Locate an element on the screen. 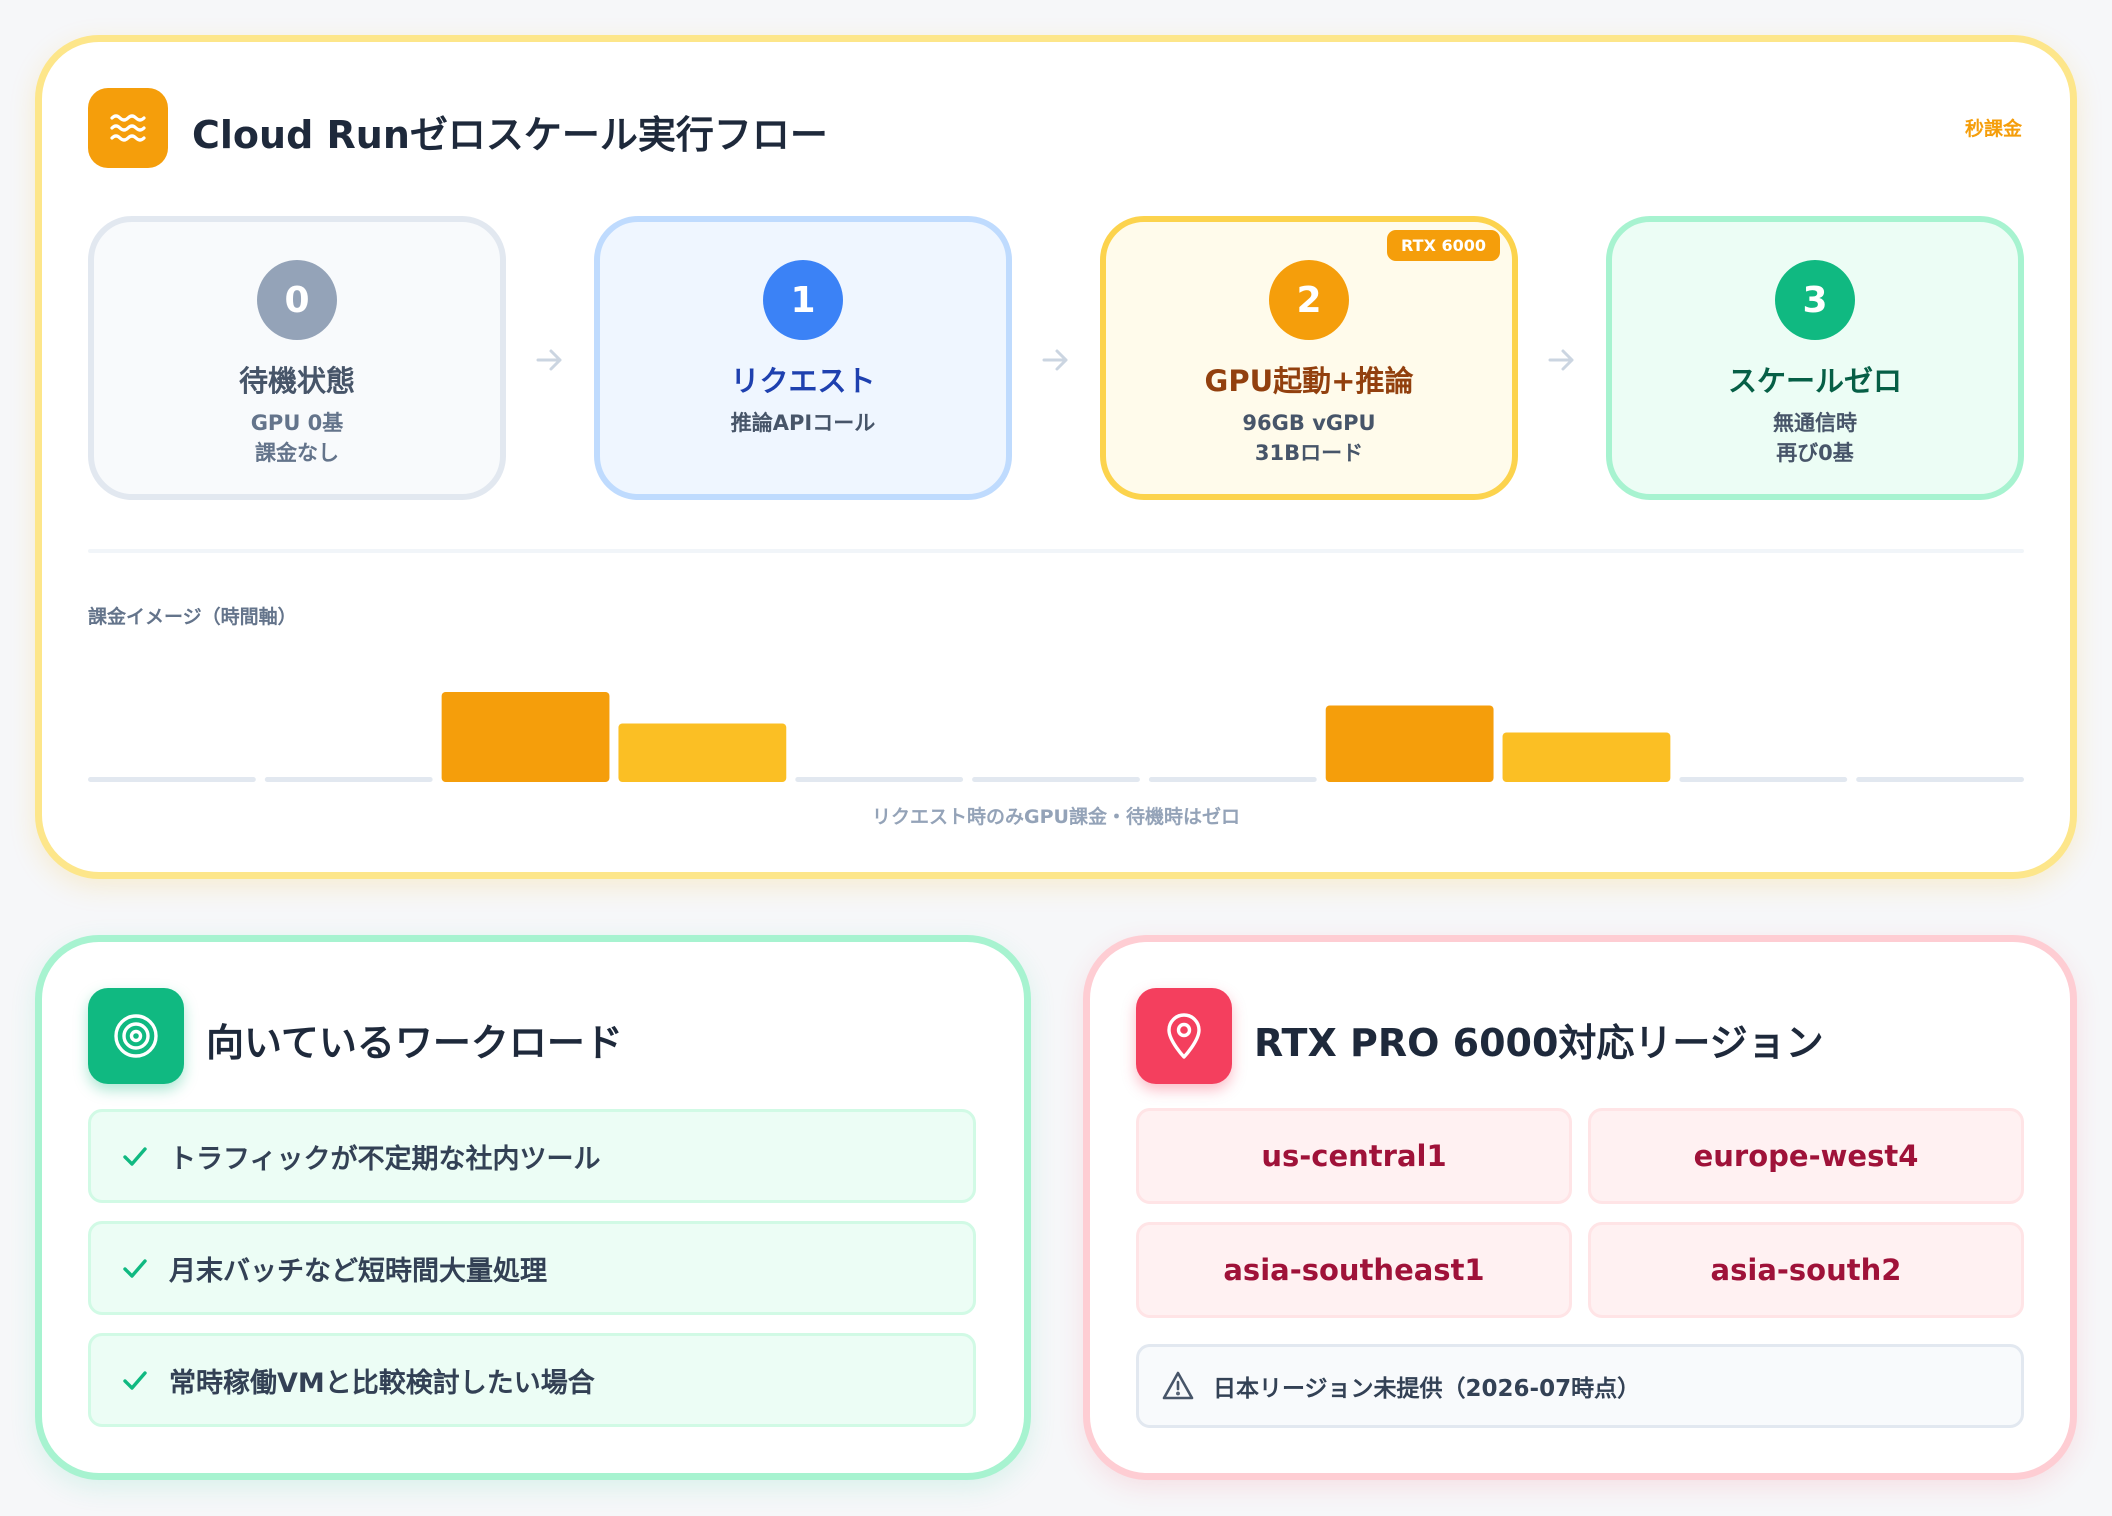  step-request: 1 リクエスト 推論APIコール is located at coordinates (803, 358).